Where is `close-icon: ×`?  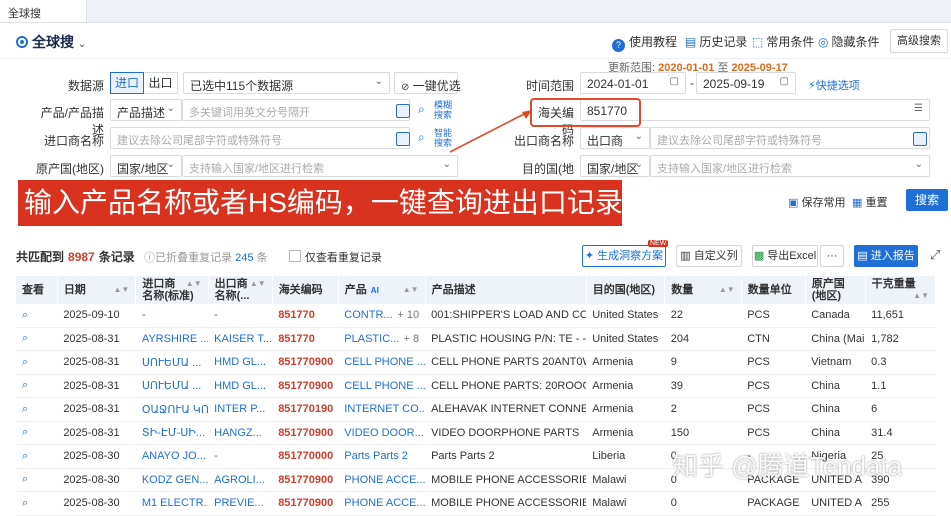
close-icon: × is located at coordinates (45, 10).